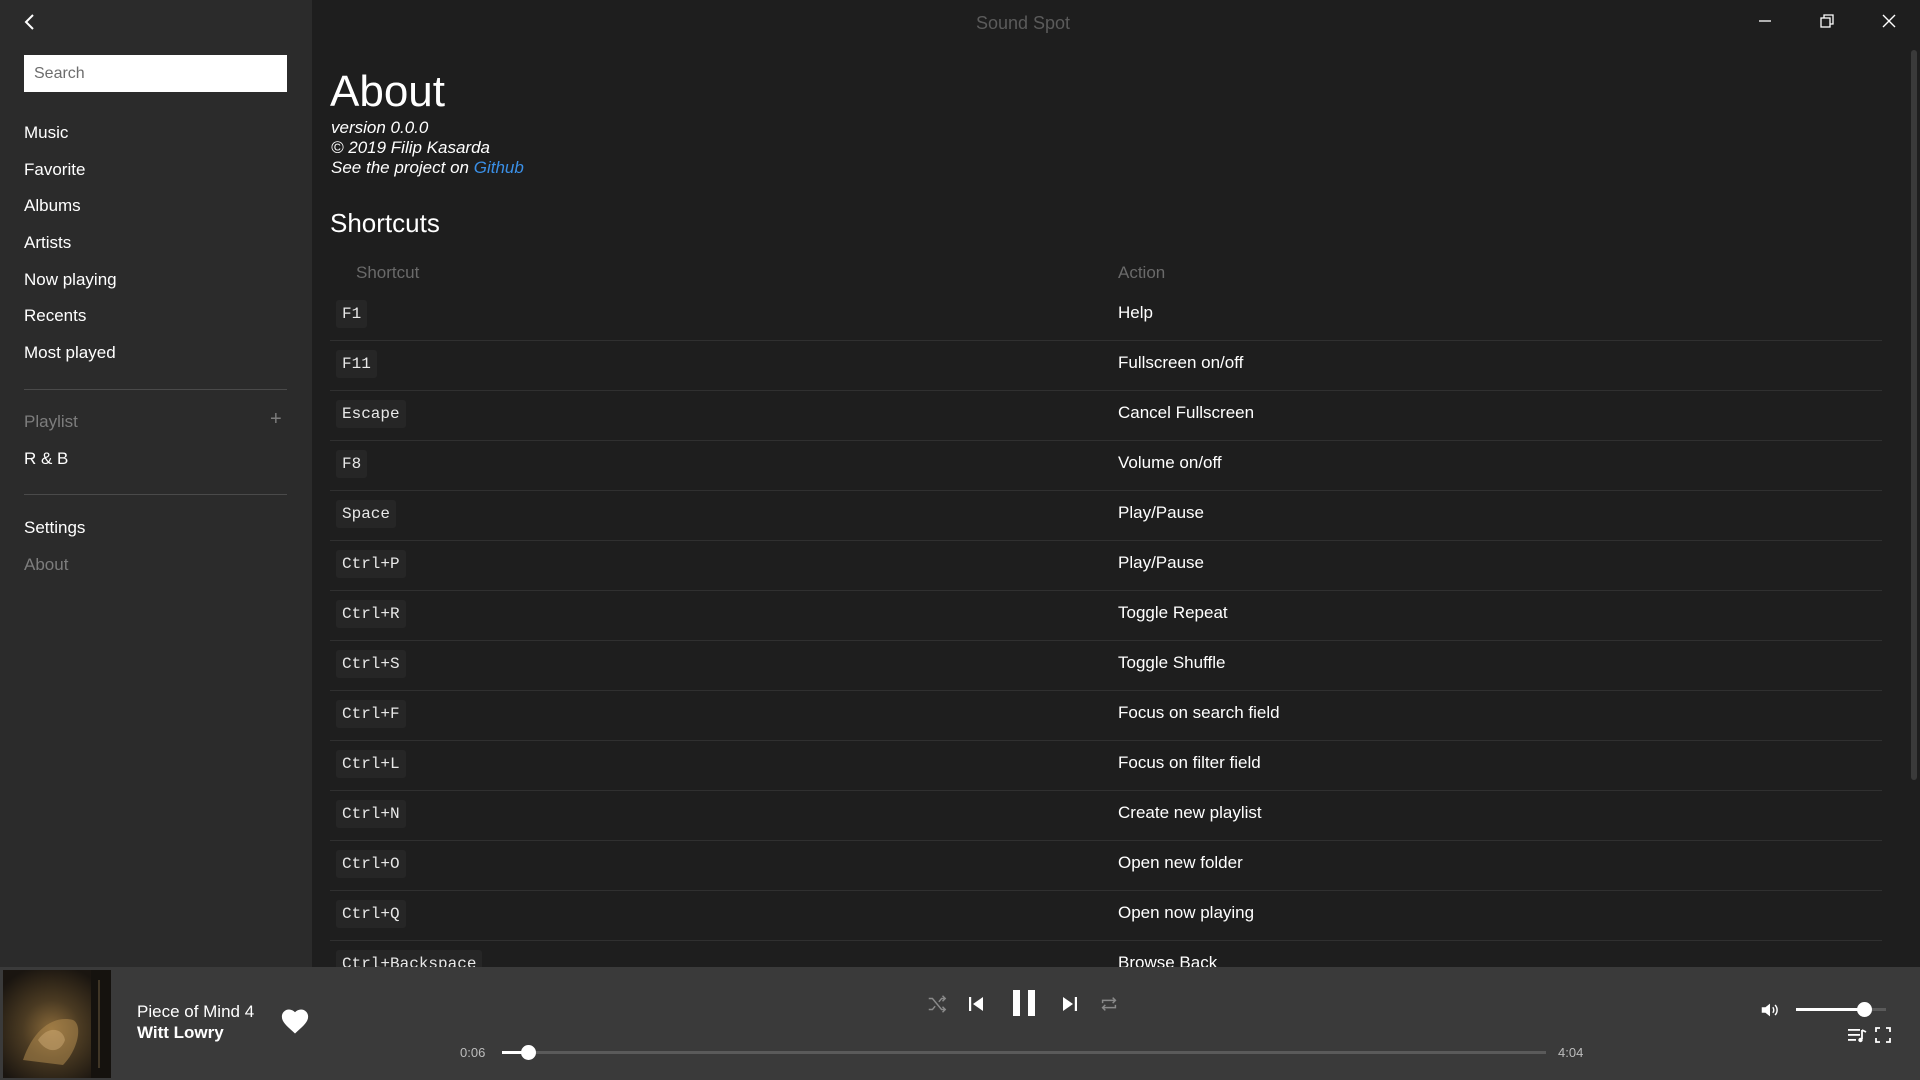  I want to click on table-row: Ctrl+L Focus on filter field, so click(1106, 766).